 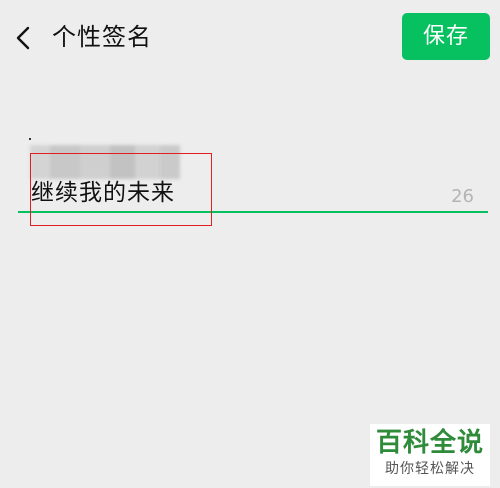 I want to click on save-button: 保存, so click(x=446, y=36).